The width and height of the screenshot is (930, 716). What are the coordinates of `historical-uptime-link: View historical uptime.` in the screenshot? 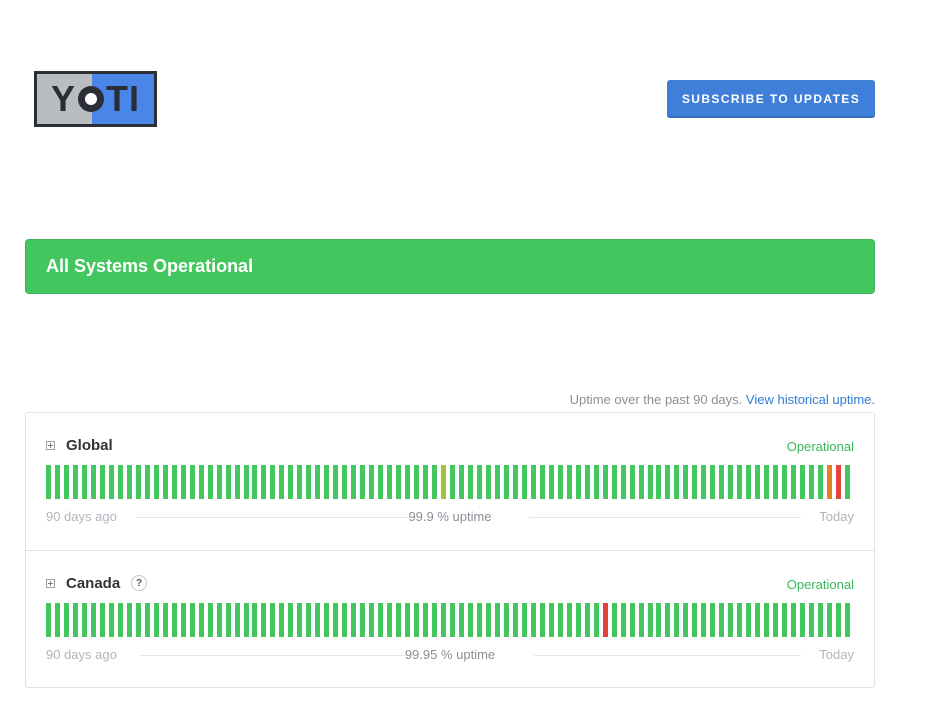 It's located at (810, 399).